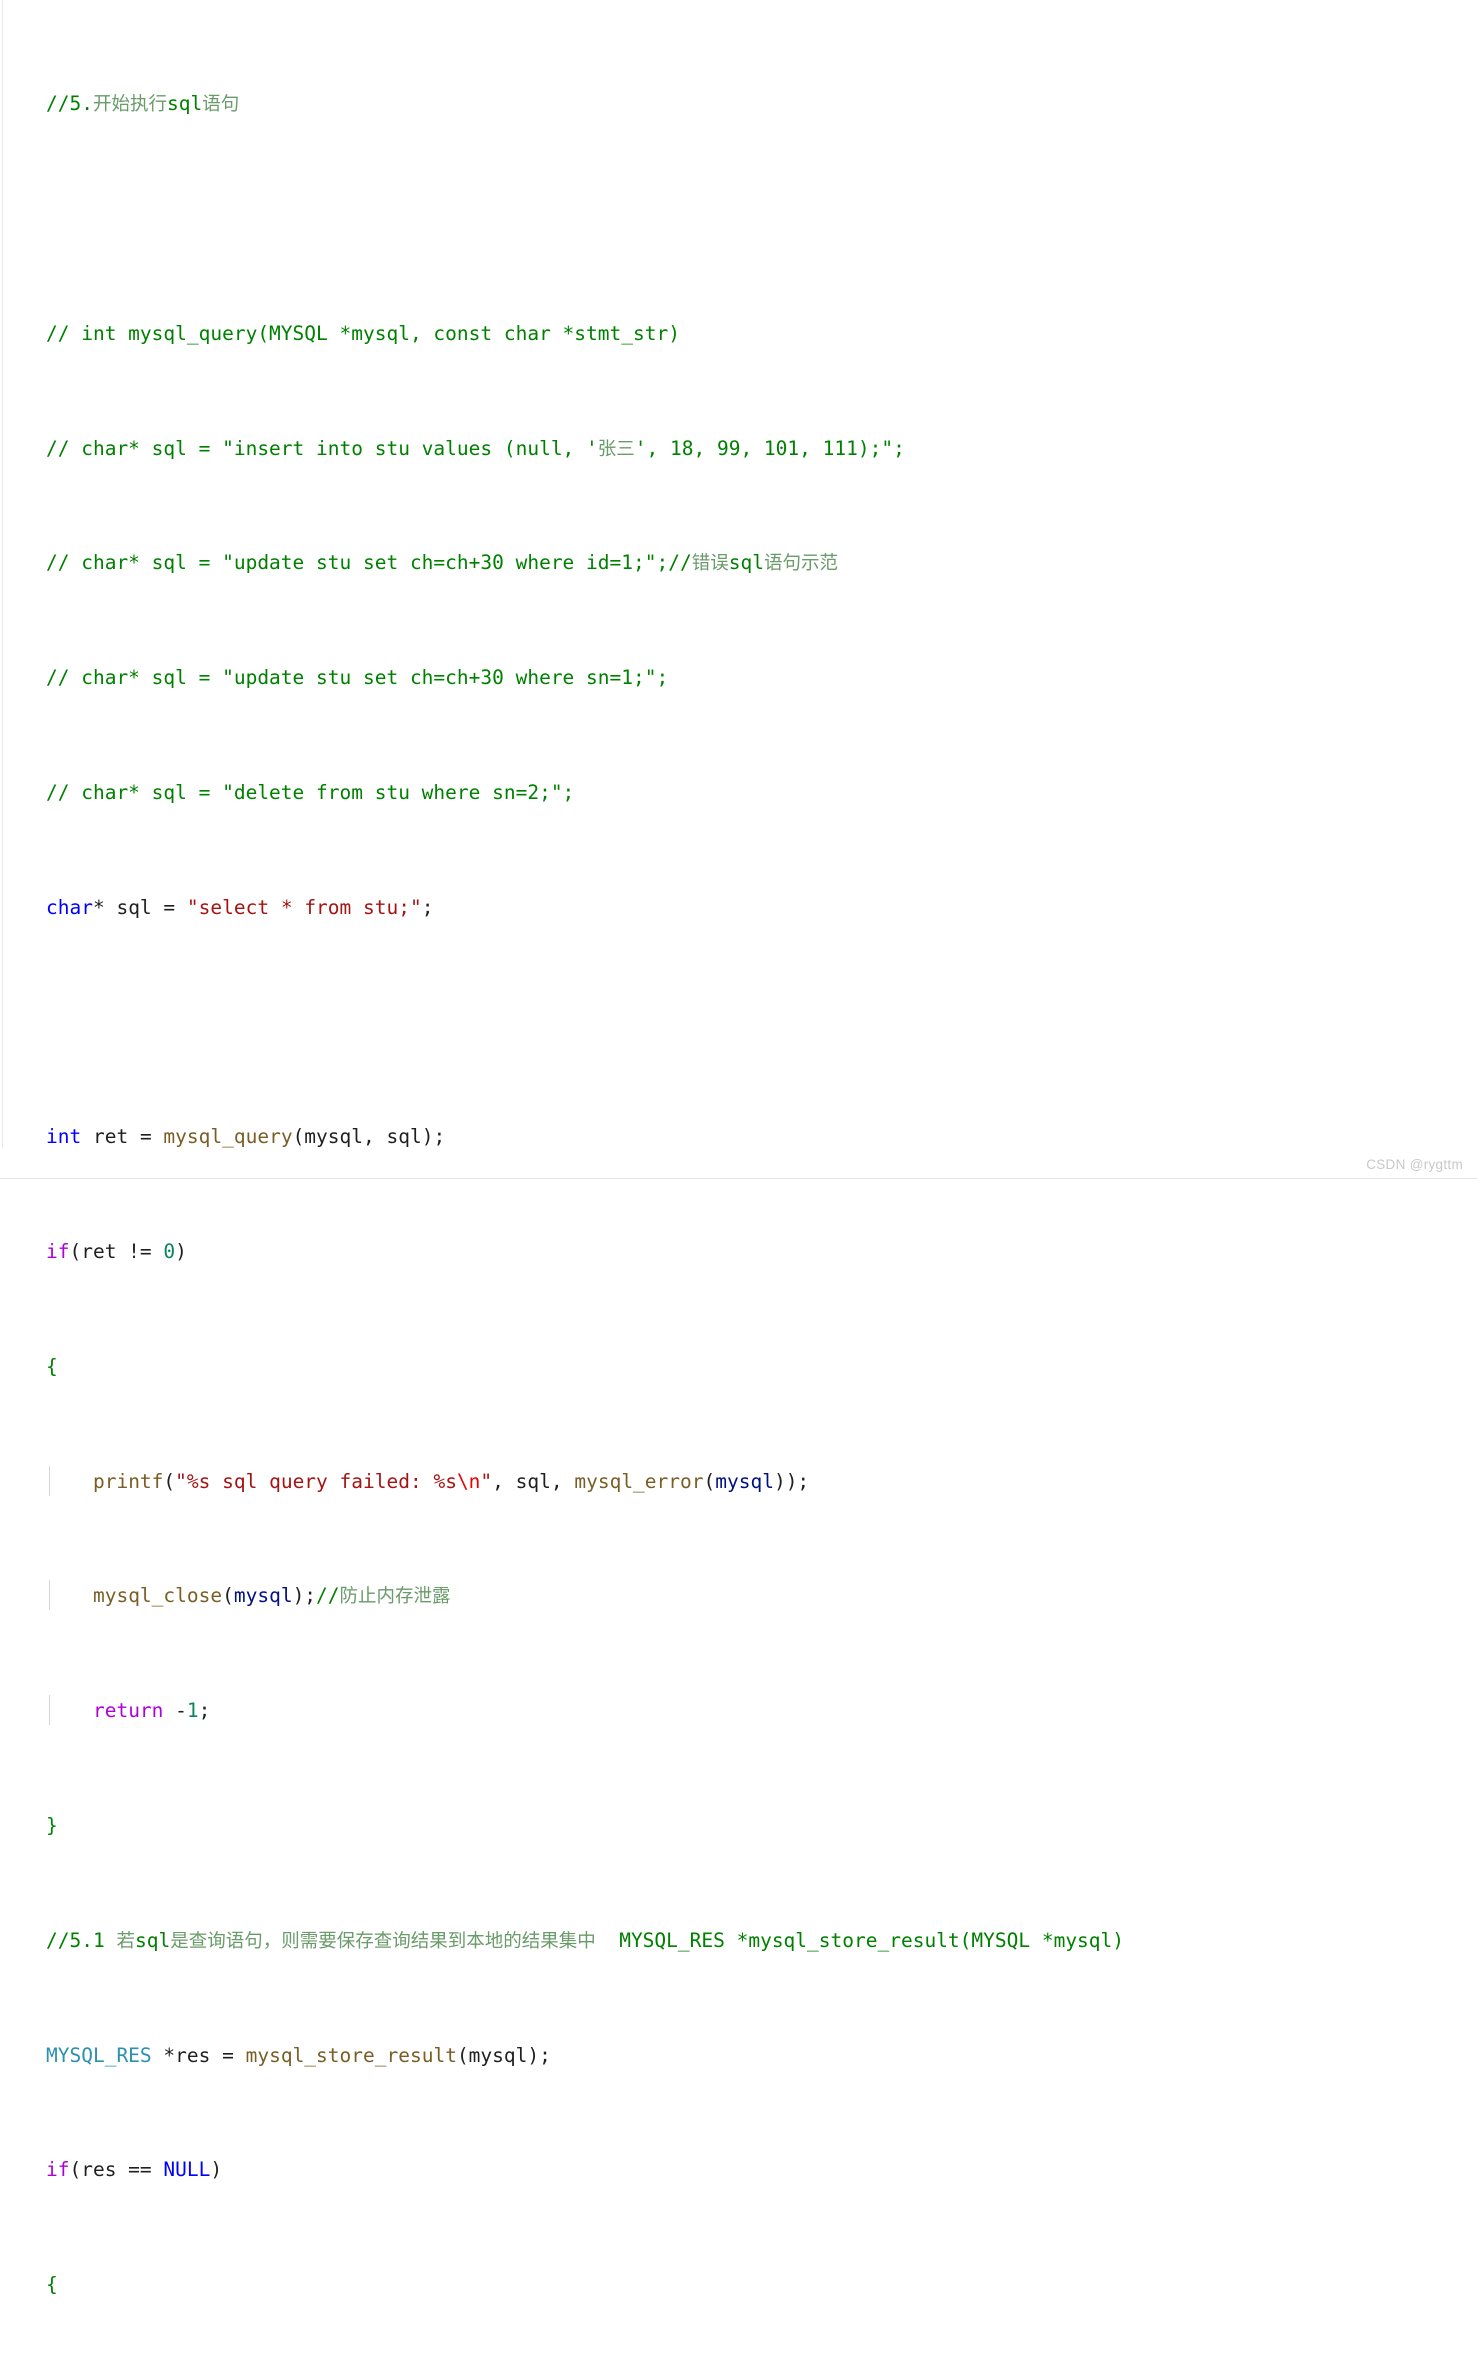  I want to click on comment-token: //5., so click(69, 104).